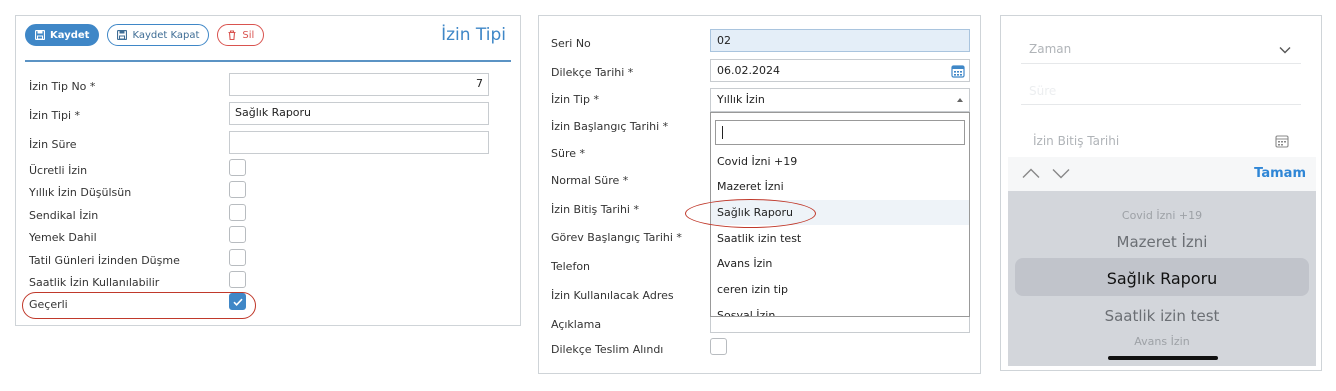 The width and height of the screenshot is (1336, 391). What do you see at coordinates (840, 309) in the screenshot?
I see `dropdown-option: Sosyal İzin` at bounding box center [840, 309].